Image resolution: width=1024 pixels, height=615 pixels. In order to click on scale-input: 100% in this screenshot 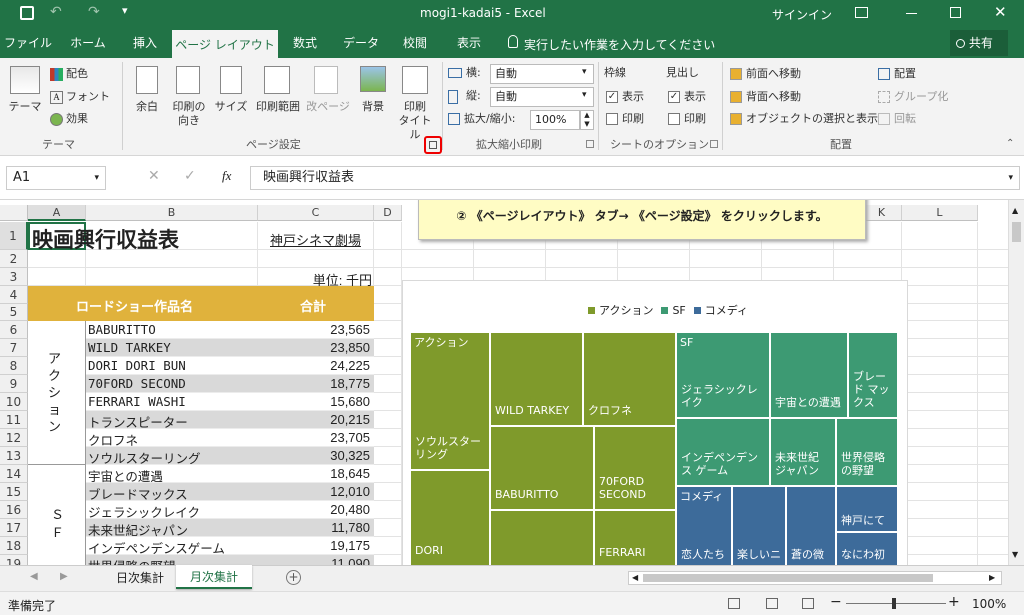, I will do `click(555, 120)`.